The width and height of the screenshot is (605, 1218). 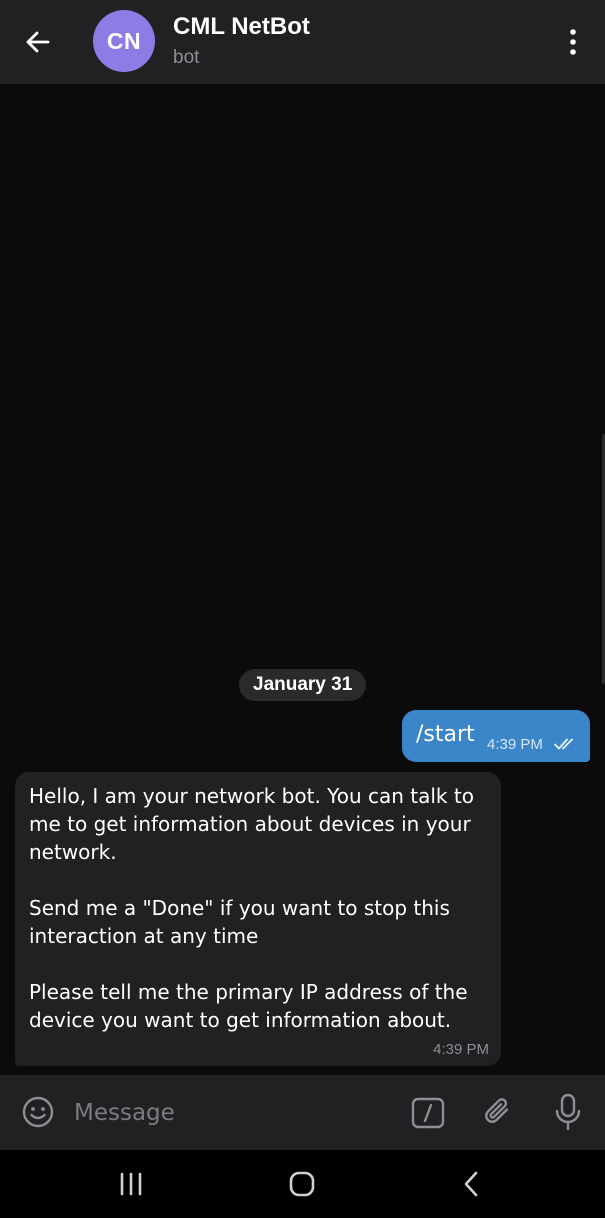 I want to click on microphone-icon, so click(x=568, y=1112).